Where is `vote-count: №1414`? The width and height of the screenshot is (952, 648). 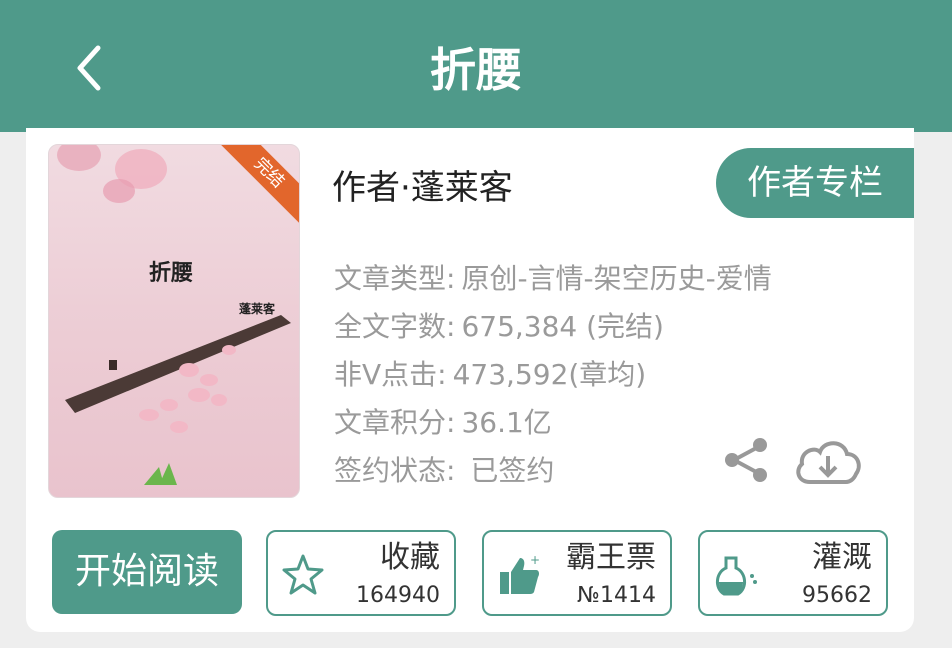 vote-count: №1414 is located at coordinates (616, 595).